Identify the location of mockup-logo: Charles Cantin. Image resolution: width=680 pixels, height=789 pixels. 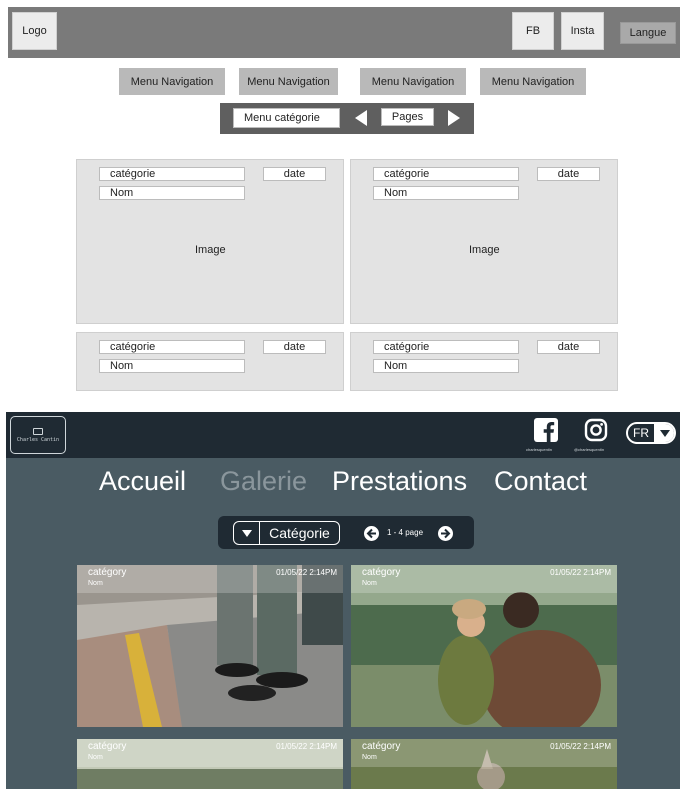
(38, 435).